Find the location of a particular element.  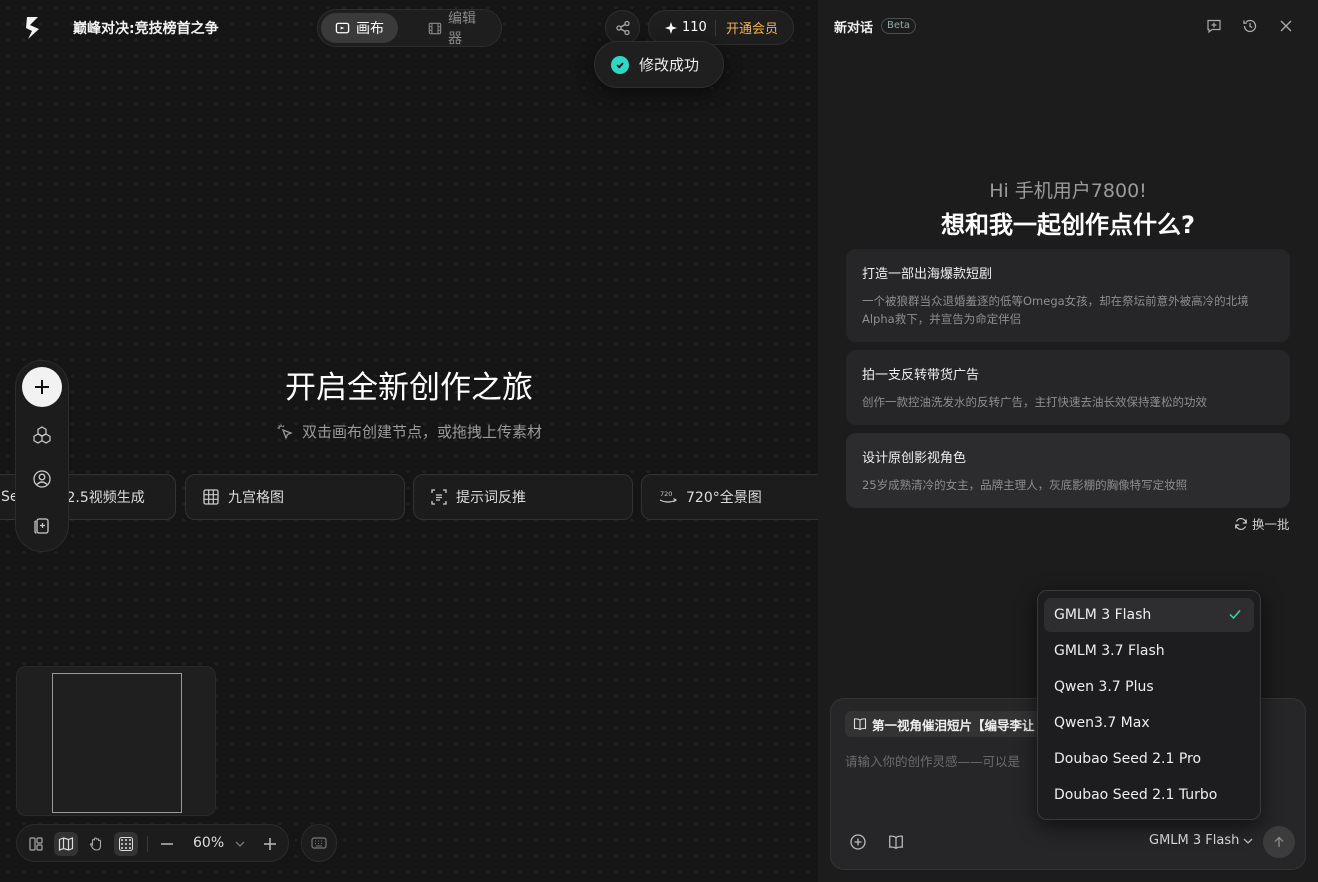

zoom-in-button is located at coordinates (270, 844).